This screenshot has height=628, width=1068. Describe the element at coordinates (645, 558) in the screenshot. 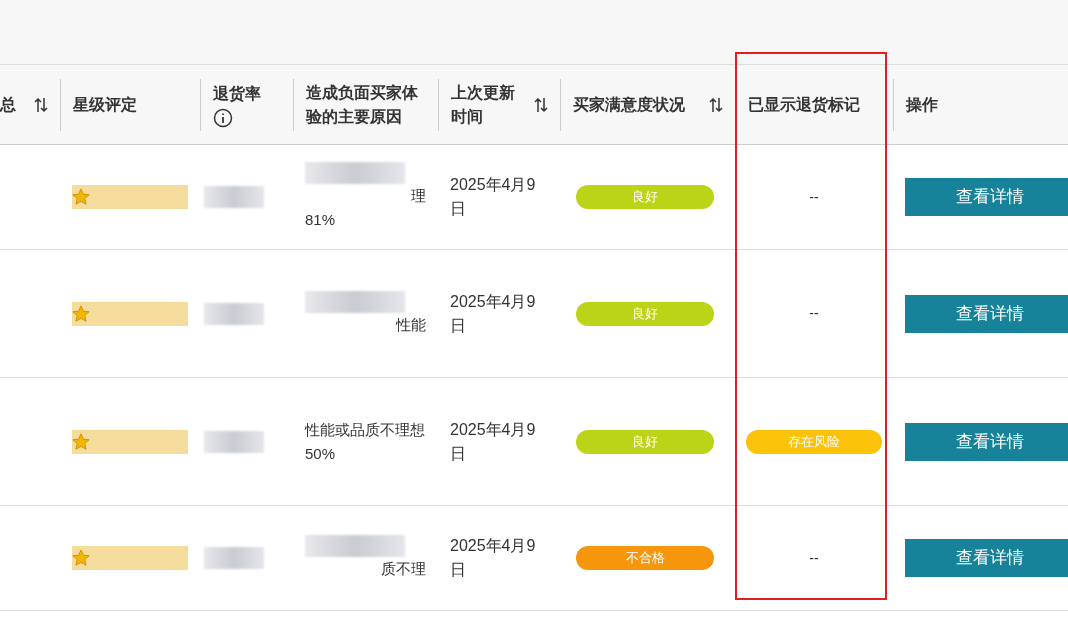

I see `status-badge: 不合格` at that location.